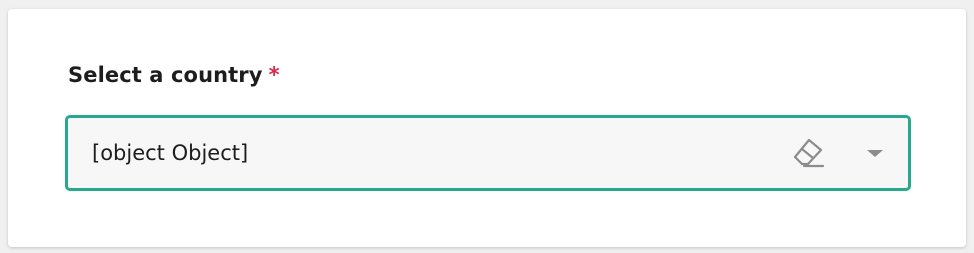 This screenshot has height=253, width=974. I want to click on field-label: Select a country *, so click(174, 75).